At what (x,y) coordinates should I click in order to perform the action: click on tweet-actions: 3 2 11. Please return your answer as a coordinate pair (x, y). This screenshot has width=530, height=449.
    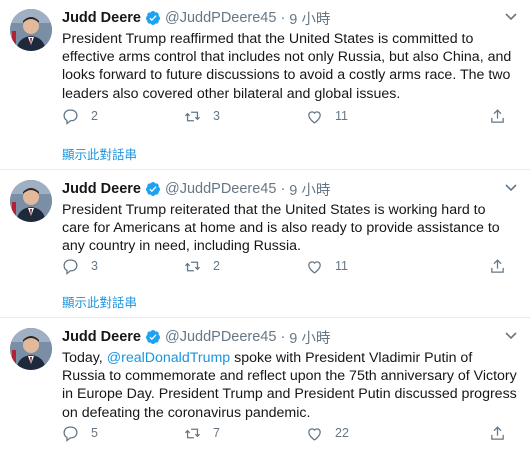
    Looking at the image, I should click on (283, 266).